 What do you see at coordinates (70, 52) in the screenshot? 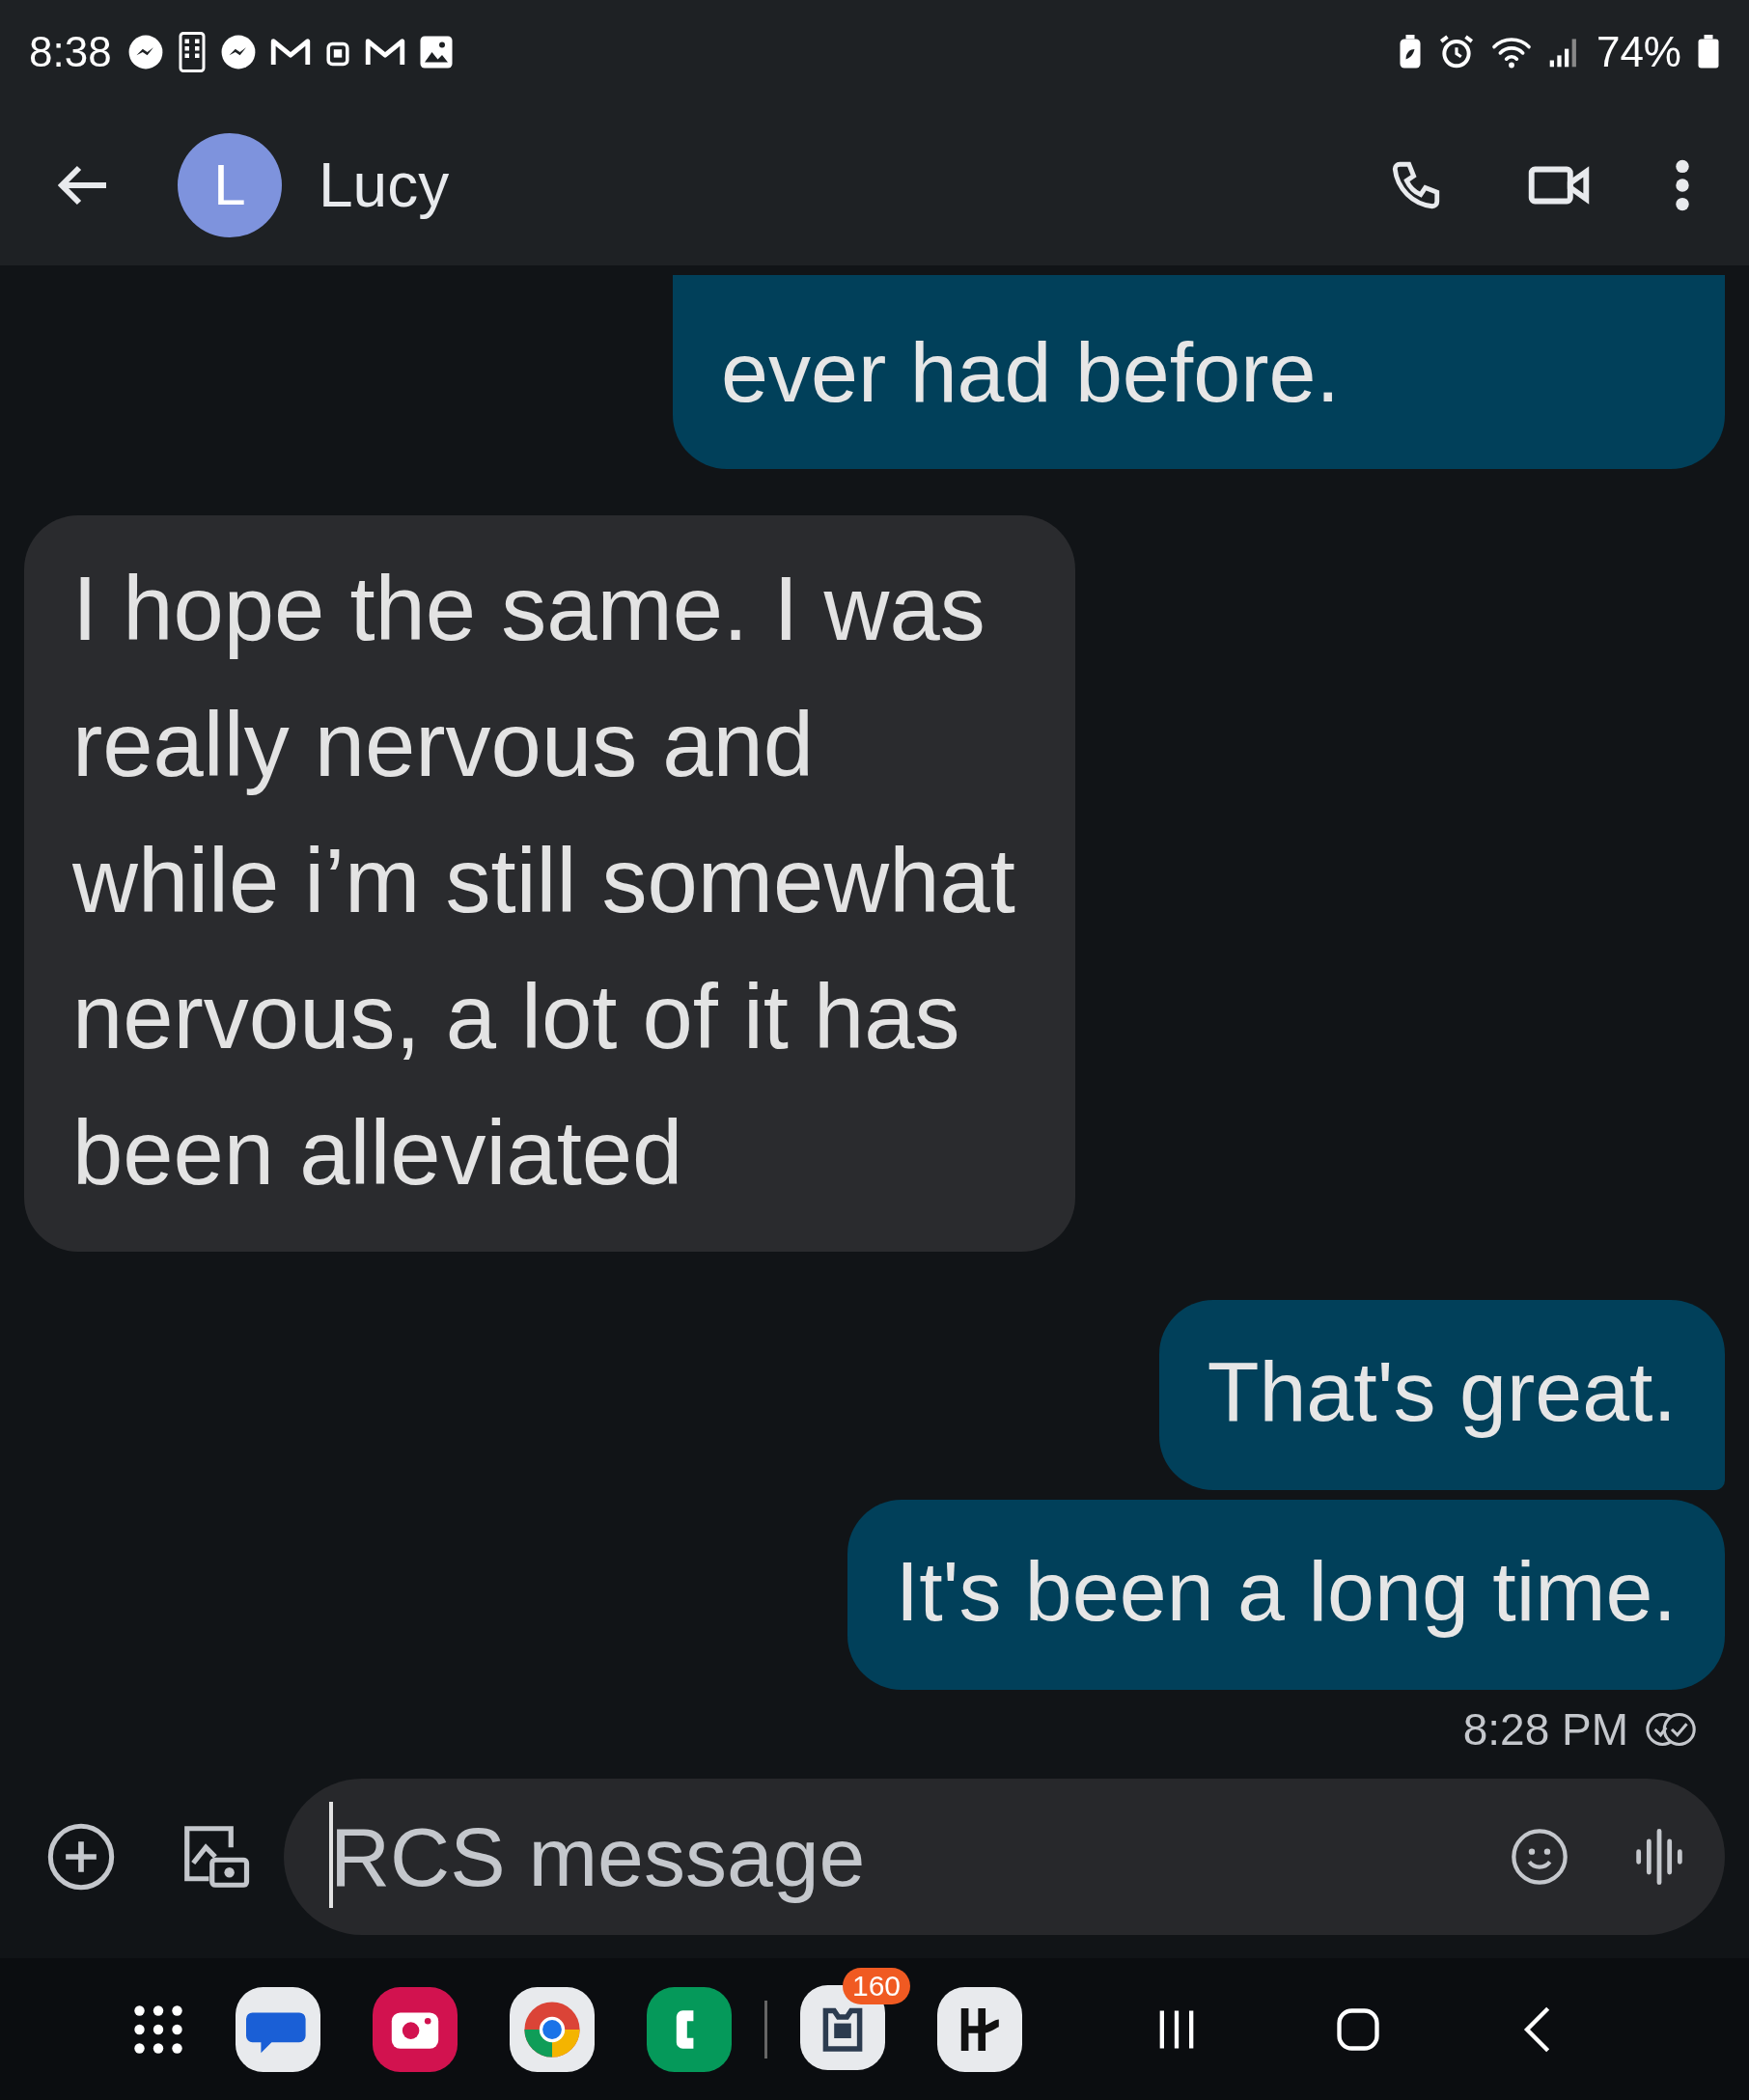
I see `status-time: 8:38` at bounding box center [70, 52].